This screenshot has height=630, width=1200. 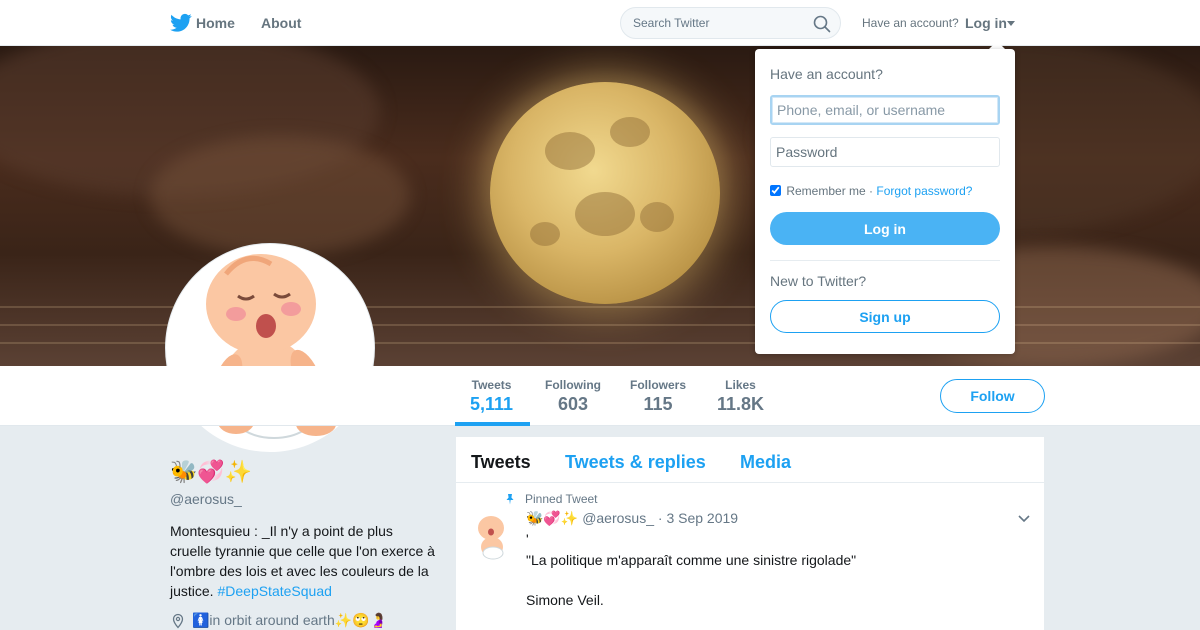 I want to click on remember-row: Remember me · Forgot password?, so click(x=871, y=191).